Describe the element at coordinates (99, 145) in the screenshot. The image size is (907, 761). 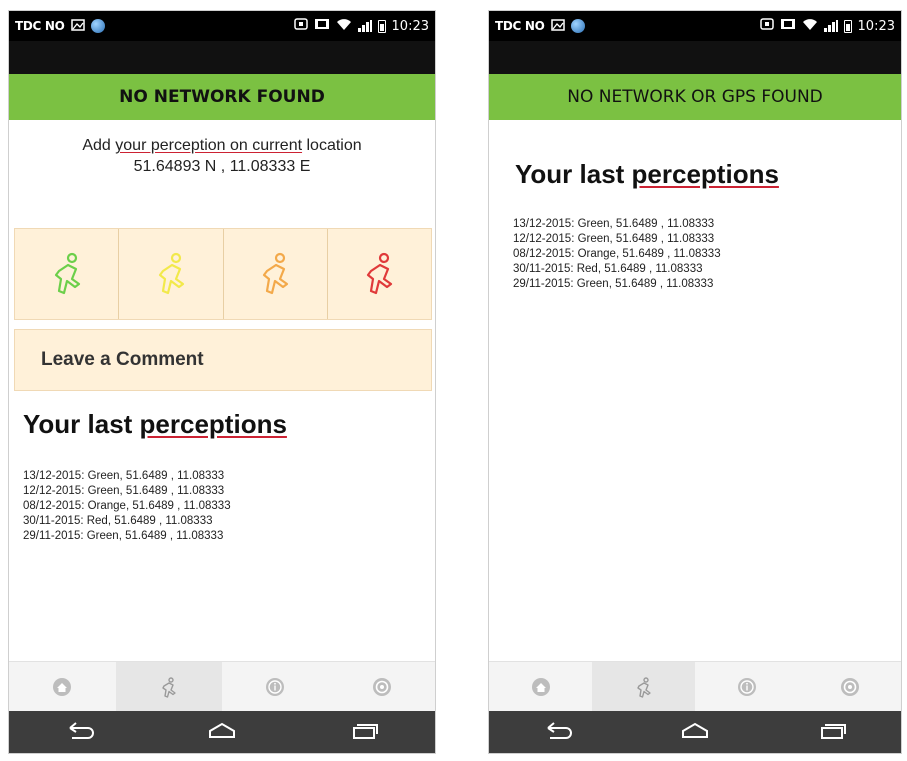
I see `prompt-text: Add` at that location.